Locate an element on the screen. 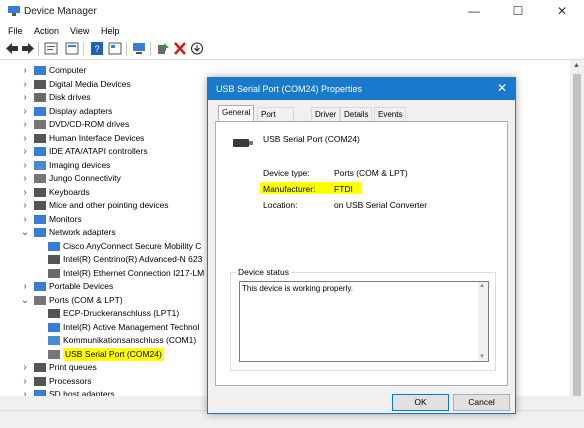  menu-action: Action is located at coordinates (46, 31).